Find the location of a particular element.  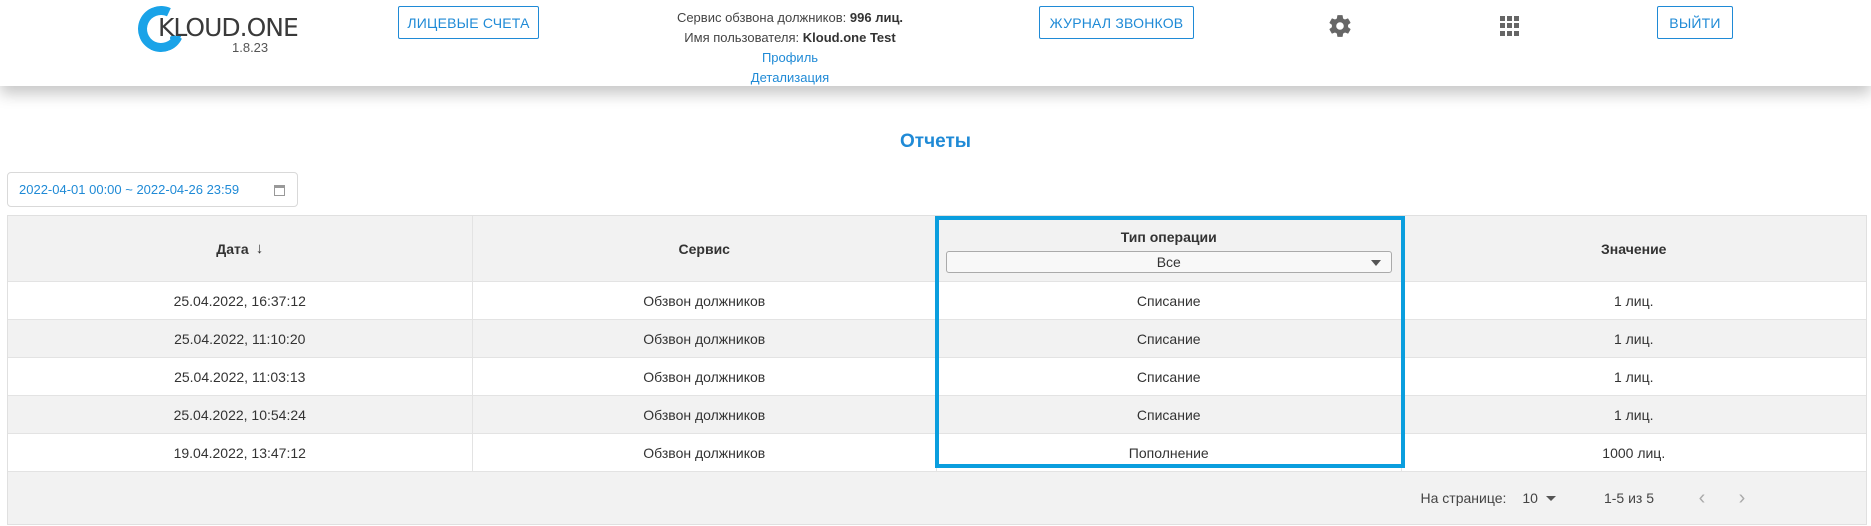

per-page-label: На странице: is located at coordinates (1463, 498).